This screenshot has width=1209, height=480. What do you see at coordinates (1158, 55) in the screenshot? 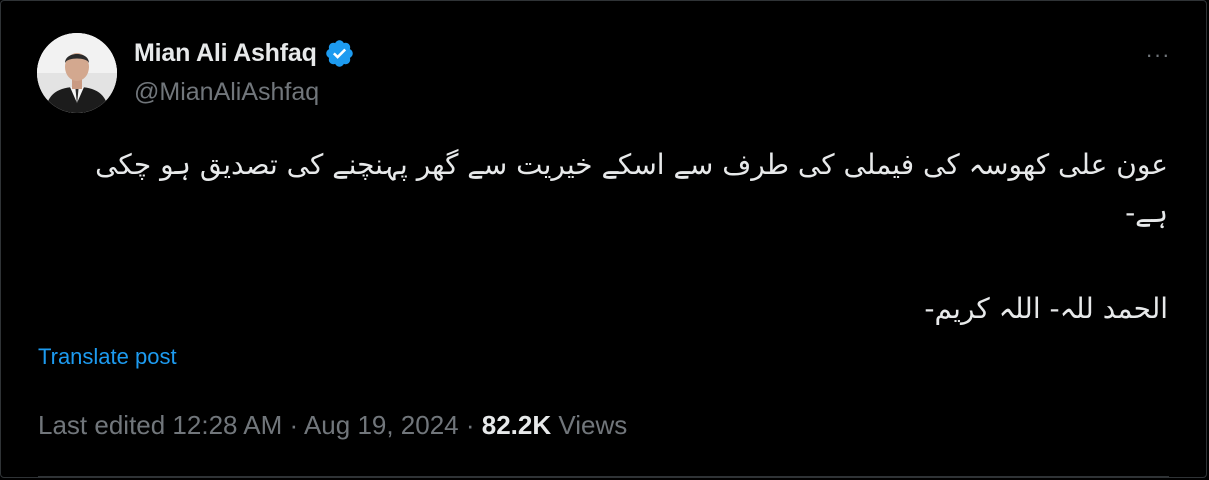
I see `more-options-icon: ···` at bounding box center [1158, 55].